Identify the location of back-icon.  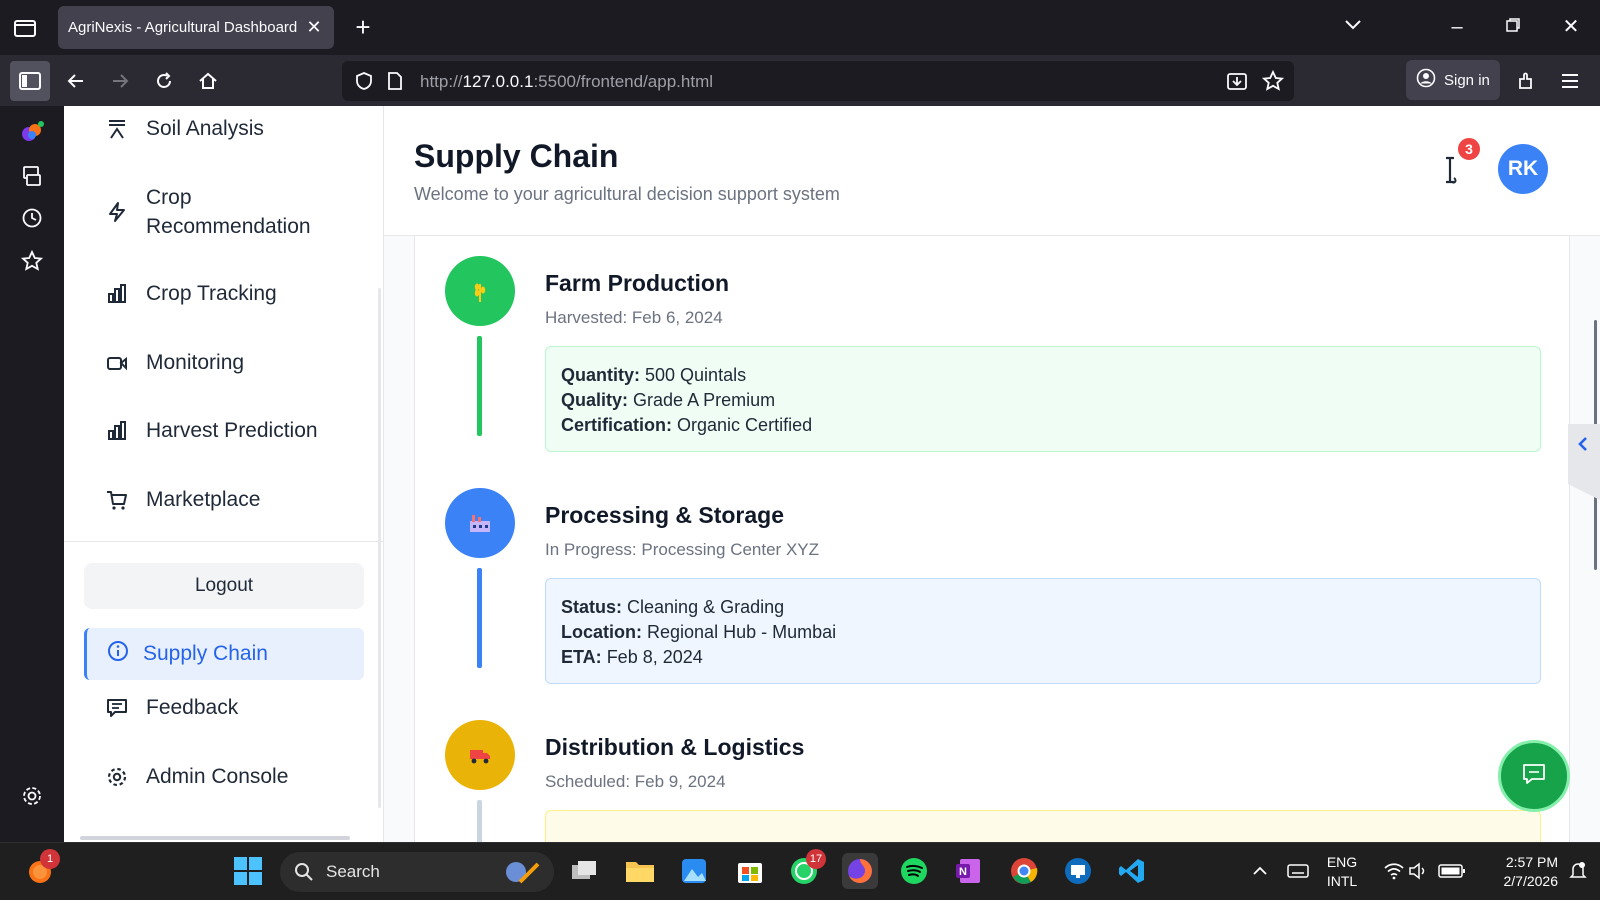
(76, 81).